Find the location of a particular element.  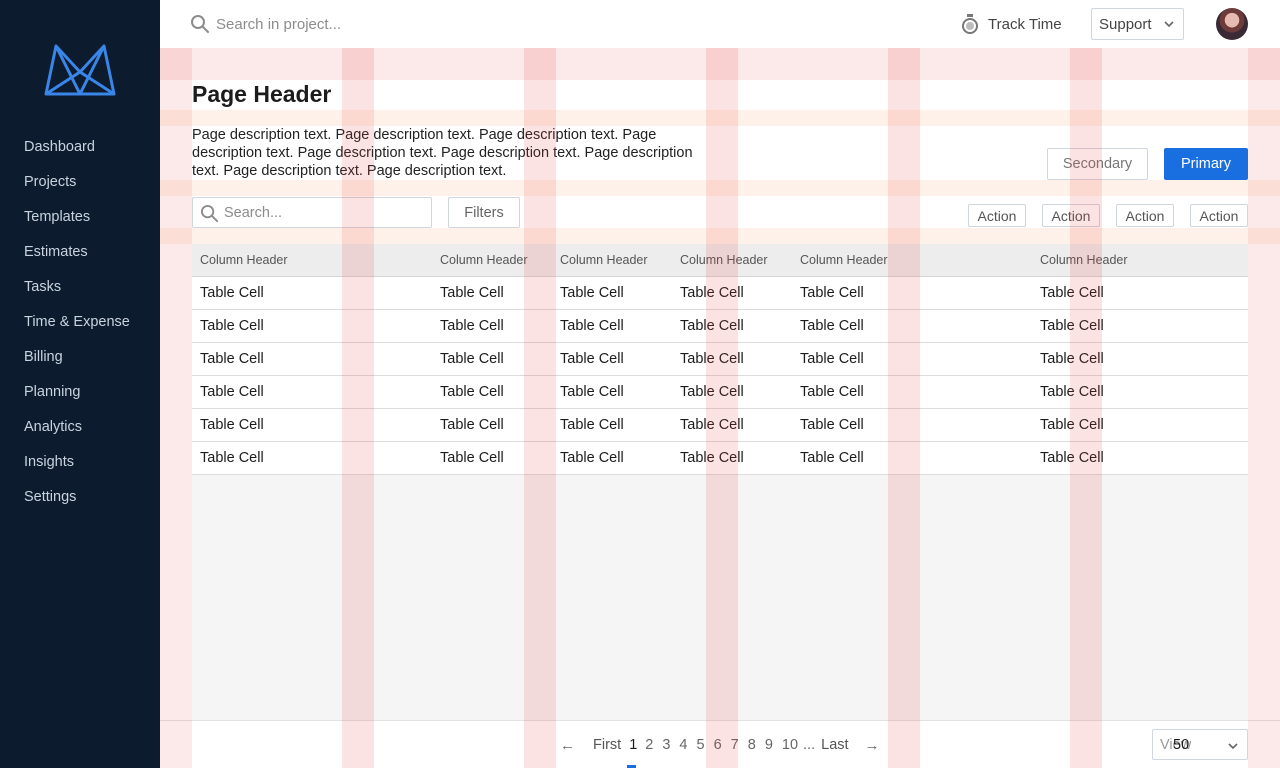

page-link: 9 is located at coordinates (769, 745).